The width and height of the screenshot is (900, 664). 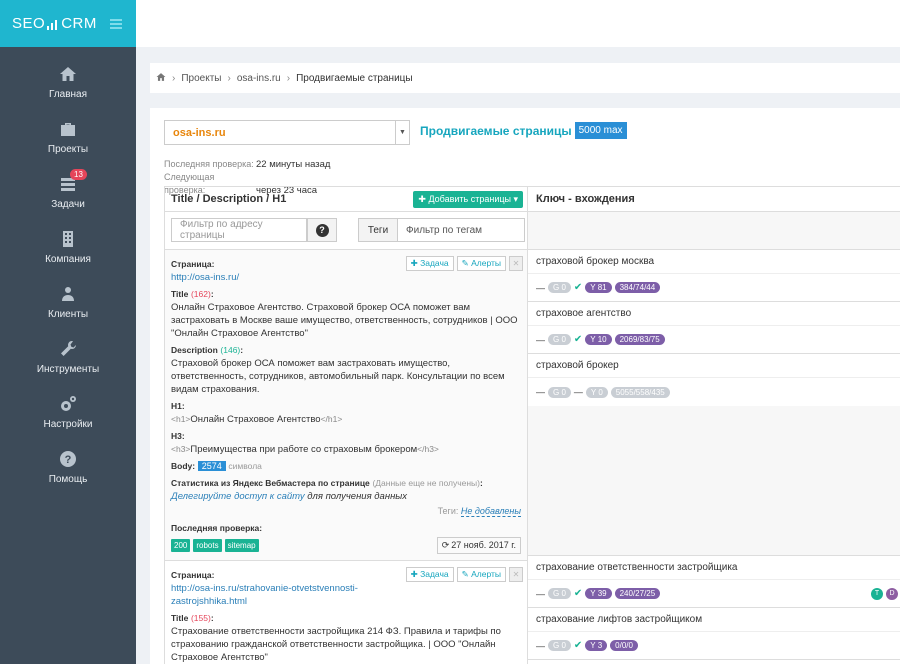 I want to click on keyword-stats: — G 0 ✔ Y 10 2069/83/75, so click(x=714, y=340).